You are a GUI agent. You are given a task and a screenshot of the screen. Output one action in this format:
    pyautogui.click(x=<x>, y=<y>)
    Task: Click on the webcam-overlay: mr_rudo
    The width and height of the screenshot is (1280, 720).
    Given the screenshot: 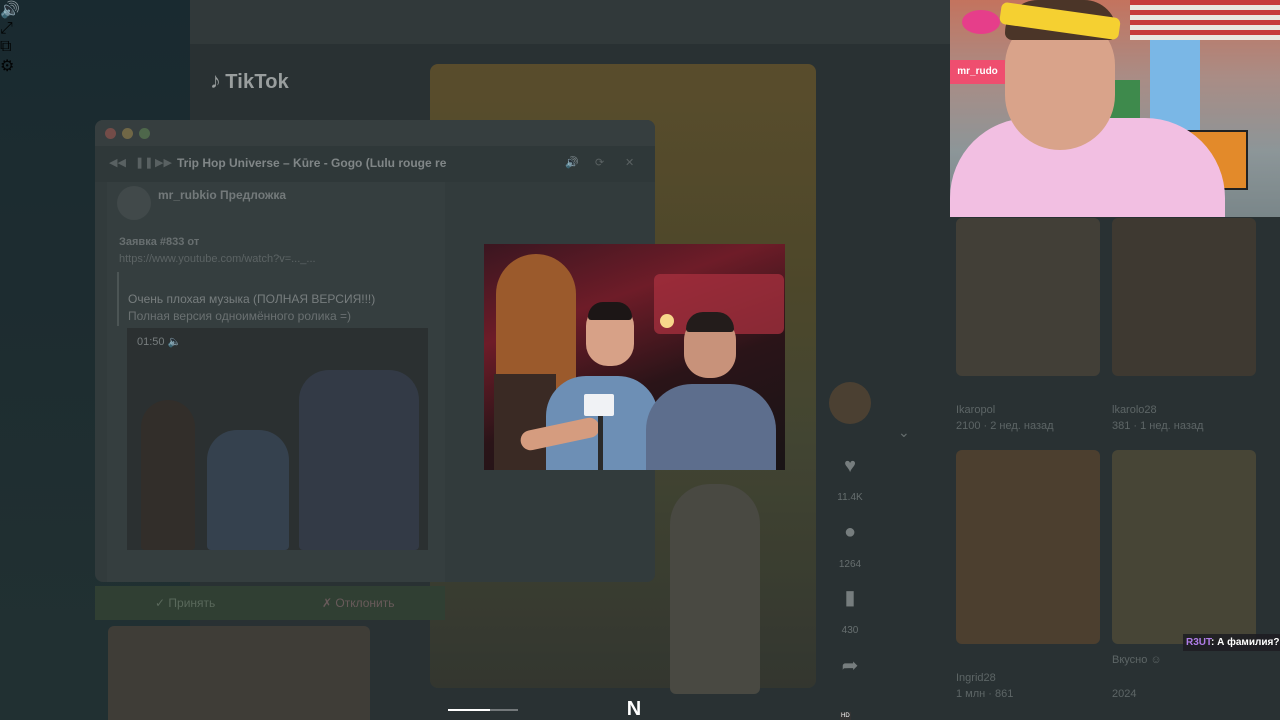 What is the action you would take?
    pyautogui.click(x=1115, y=108)
    